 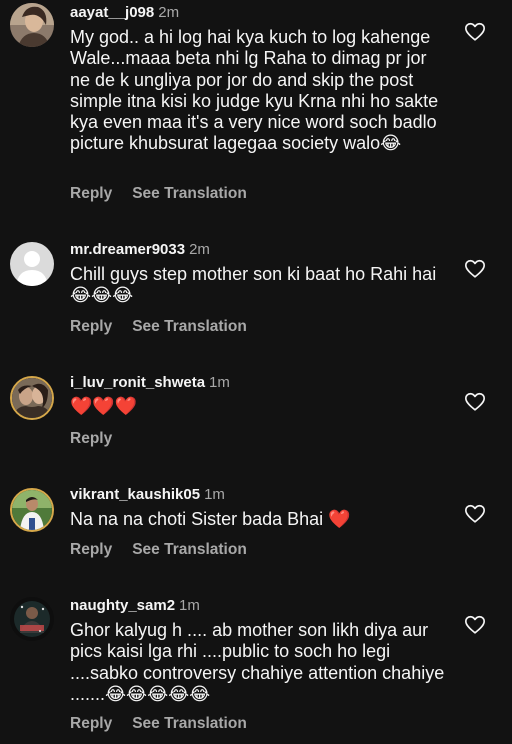 I want to click on comment-header: mr.dreamer9033 2m, so click(x=140, y=250).